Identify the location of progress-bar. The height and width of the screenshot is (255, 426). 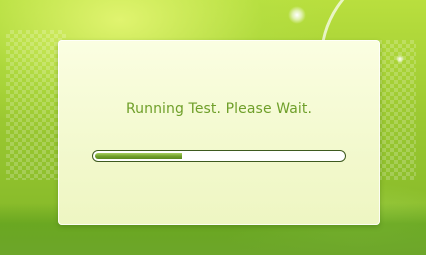
(219, 156).